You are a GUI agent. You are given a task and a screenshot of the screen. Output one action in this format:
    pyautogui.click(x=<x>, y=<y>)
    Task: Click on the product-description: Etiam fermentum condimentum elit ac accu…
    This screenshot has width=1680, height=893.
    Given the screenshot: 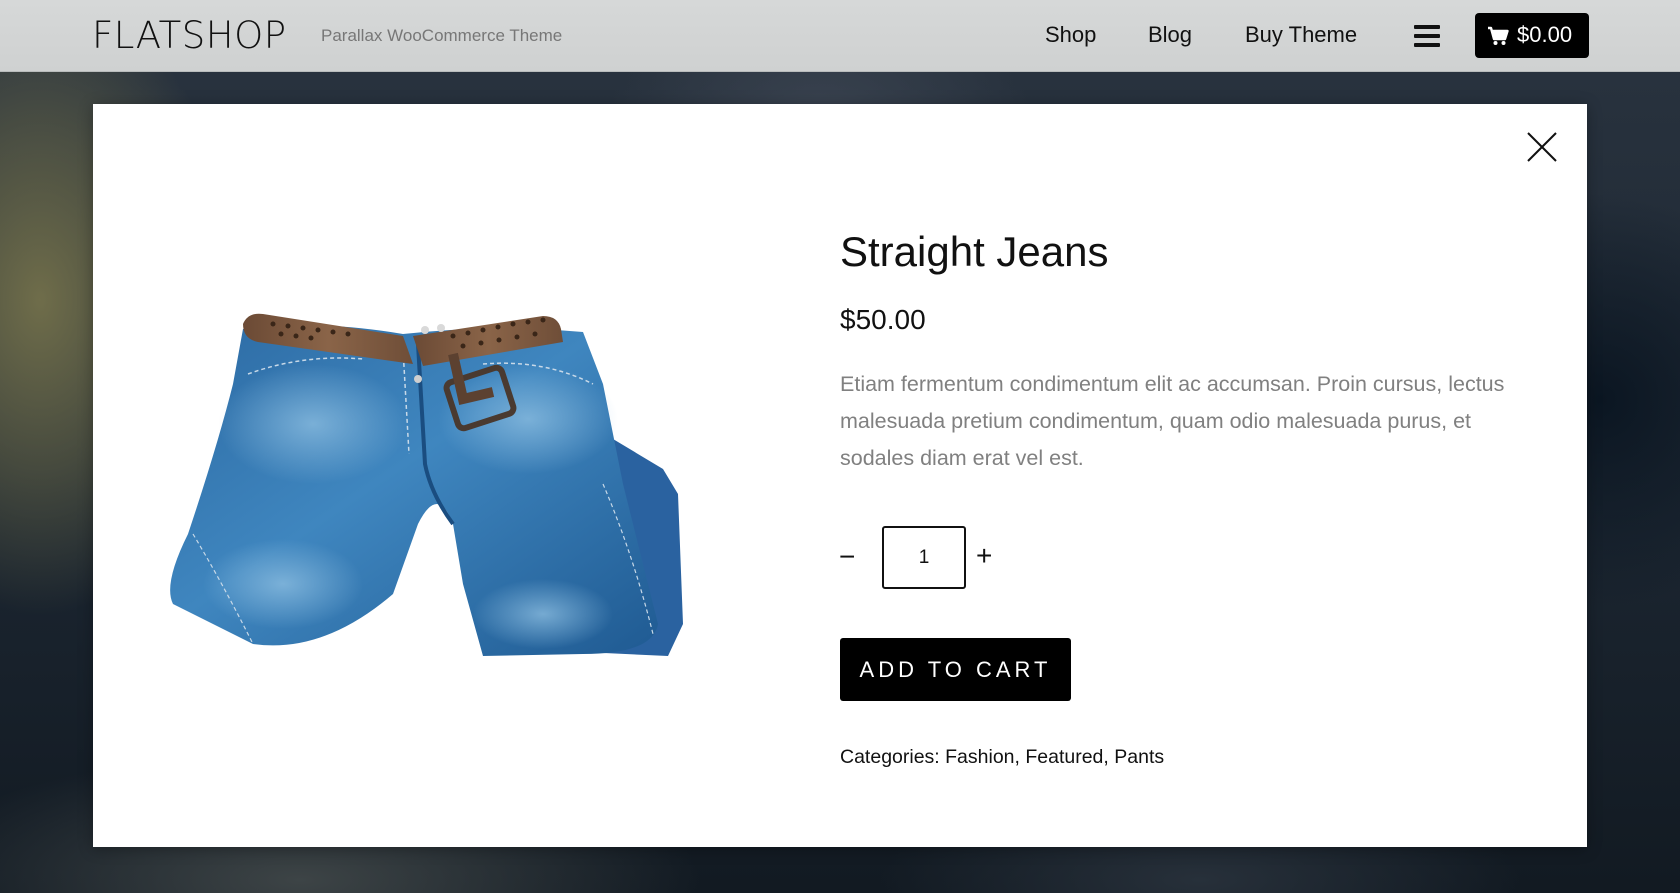 What is the action you would take?
    pyautogui.click(x=1172, y=421)
    